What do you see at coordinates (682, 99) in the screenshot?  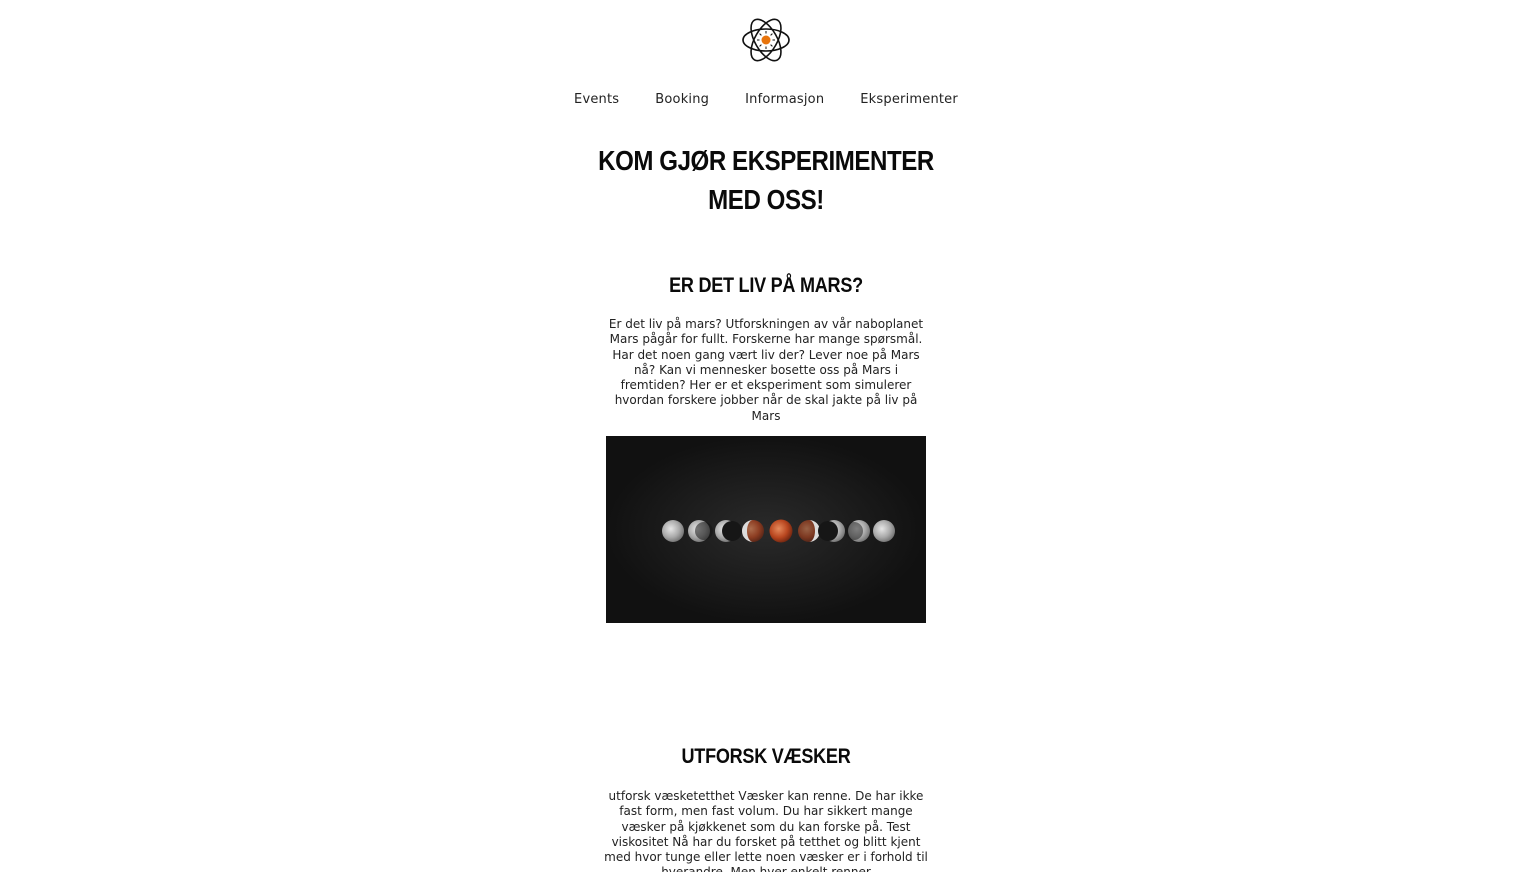 I see `nav-item-booking: Booking` at bounding box center [682, 99].